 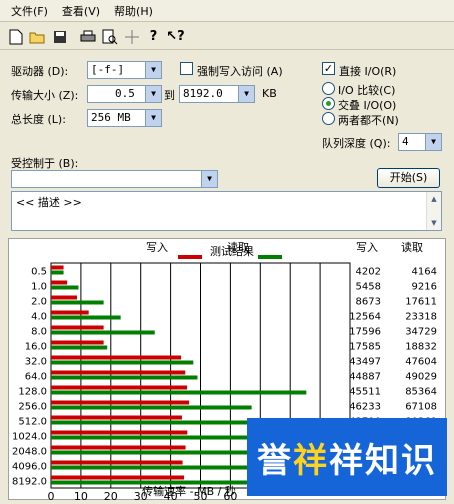 I want to click on menu-help: 帮助(H), so click(x=133, y=11).